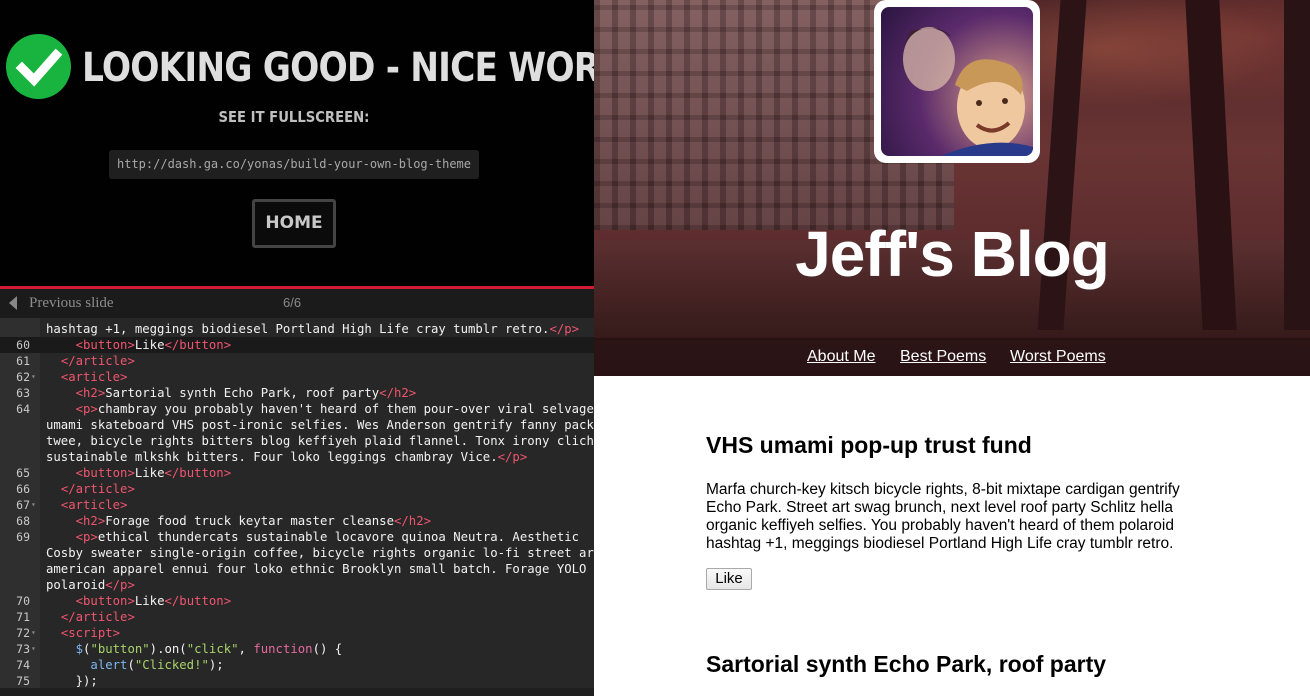 This screenshot has height=696, width=1310. Describe the element at coordinates (297, 692) in the screenshot. I see `editor-scrollbar` at that location.